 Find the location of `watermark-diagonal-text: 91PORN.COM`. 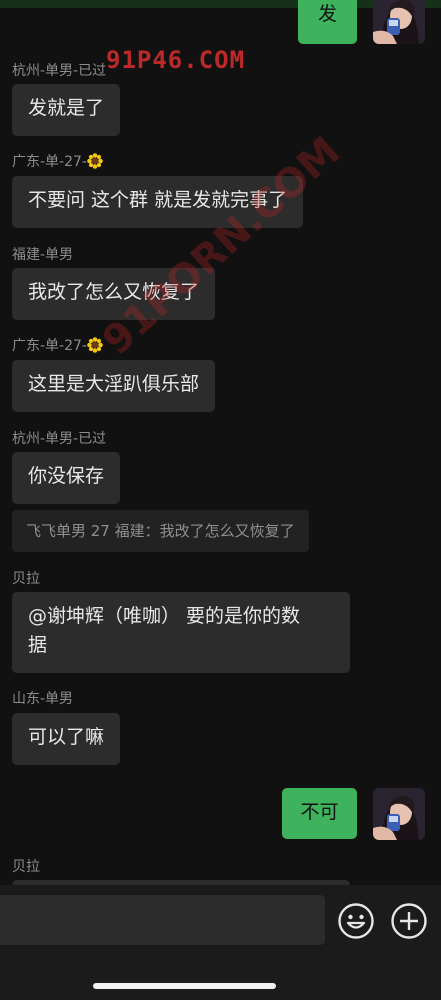

watermark-diagonal-text: 91PORN.COM is located at coordinates (221, 246).